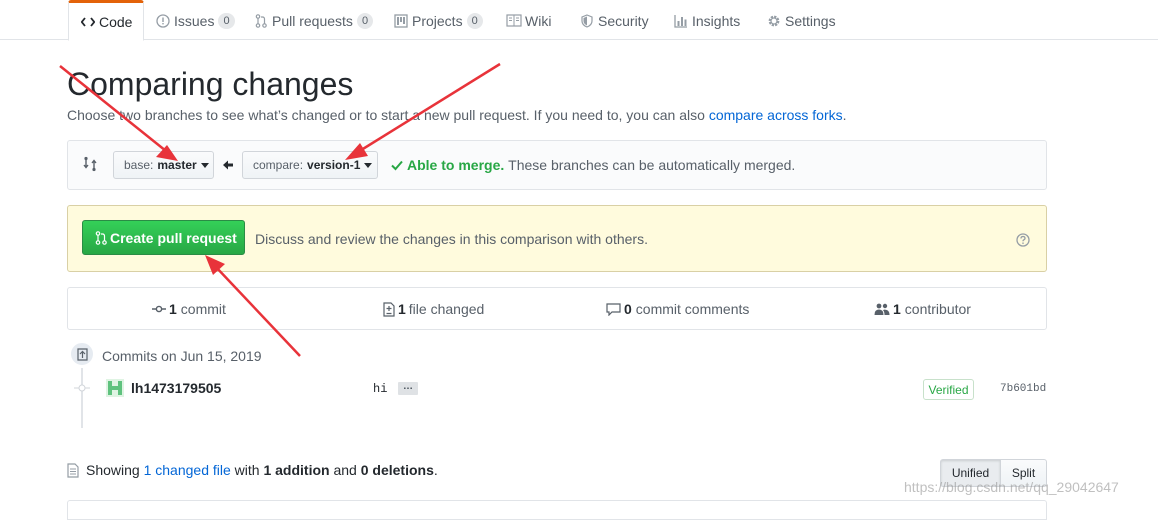  What do you see at coordinates (116, 21) in the screenshot?
I see `tab-code-label: Code` at bounding box center [116, 21].